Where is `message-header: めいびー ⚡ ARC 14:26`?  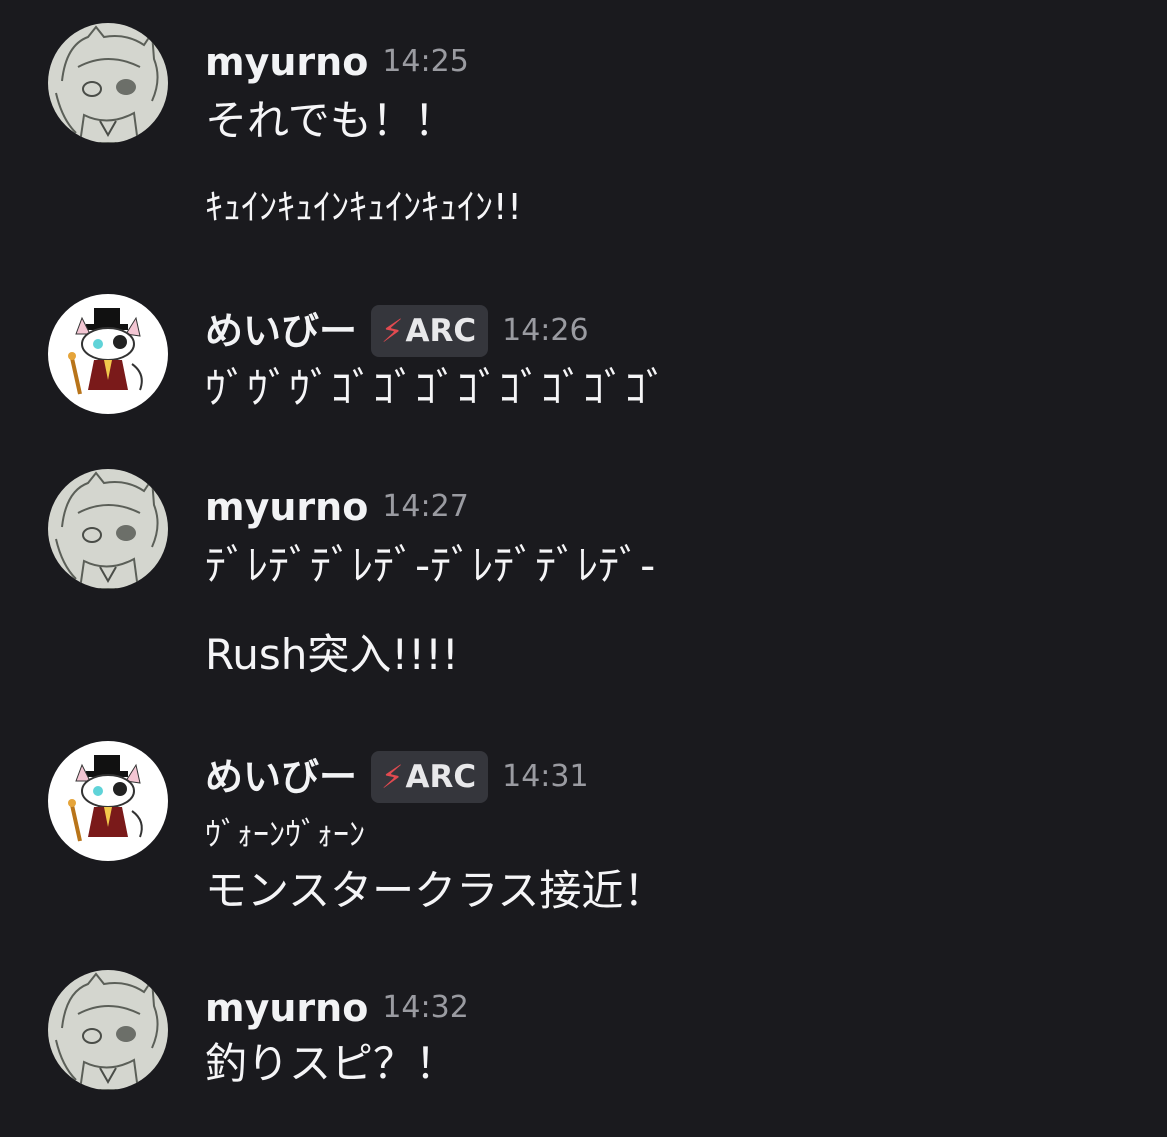
message-header: めいびー ⚡ ARC 14:26 is located at coordinates (397, 331).